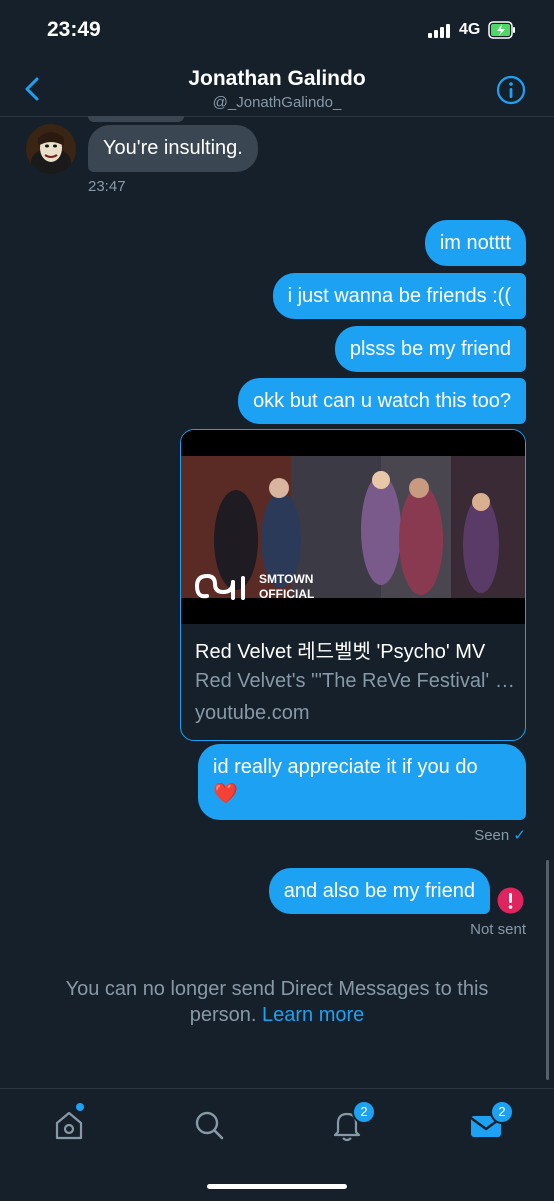 The height and width of the screenshot is (1201, 554). Describe the element at coordinates (511, 90) in the screenshot. I see `info-icon` at that location.